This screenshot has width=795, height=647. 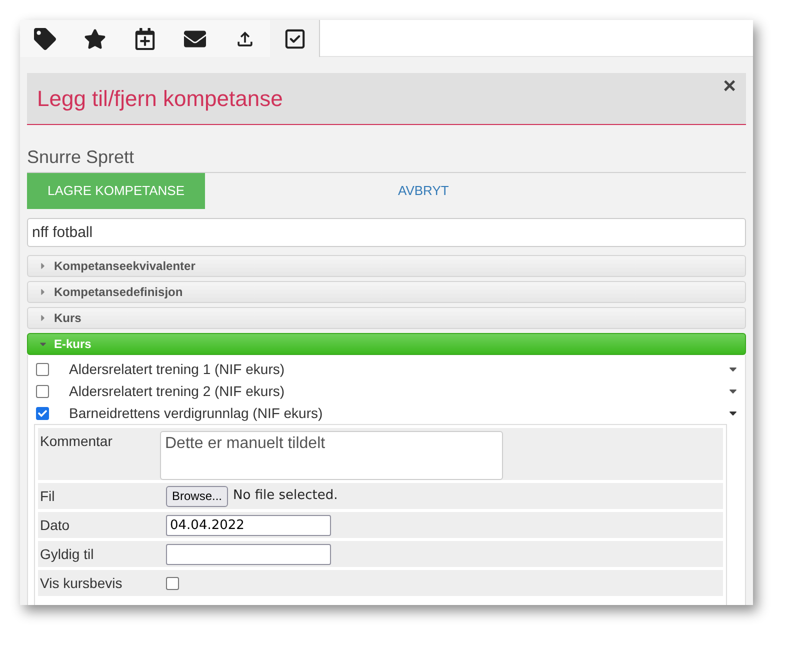 What do you see at coordinates (423, 191) in the screenshot?
I see `cancel-link: AVBRYT` at bounding box center [423, 191].